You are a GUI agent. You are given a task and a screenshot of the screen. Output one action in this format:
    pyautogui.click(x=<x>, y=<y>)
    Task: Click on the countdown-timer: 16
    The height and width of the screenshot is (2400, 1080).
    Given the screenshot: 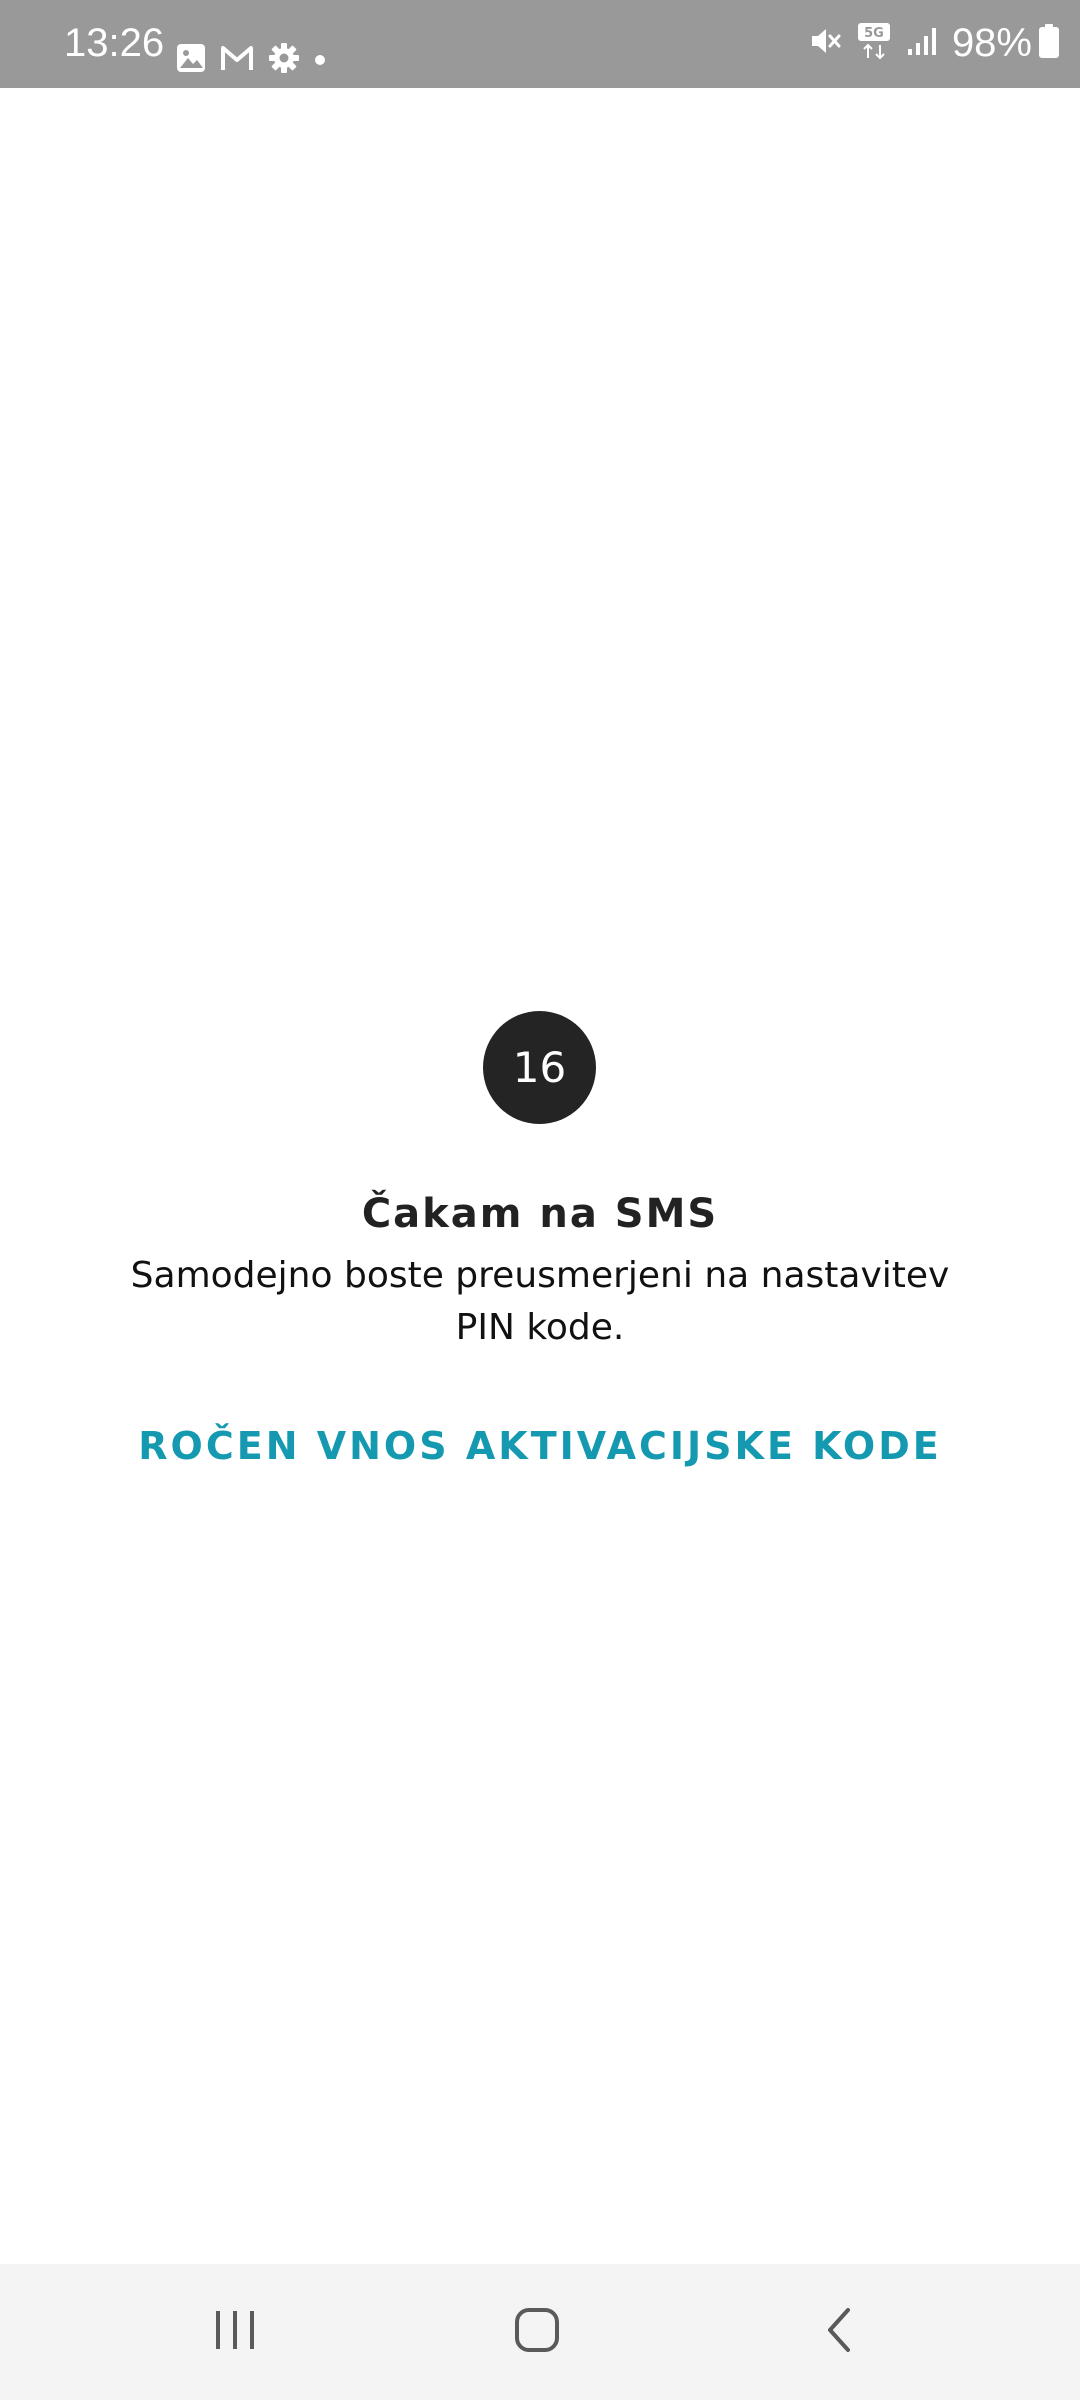 What is the action you would take?
    pyautogui.click(x=539, y=1067)
    